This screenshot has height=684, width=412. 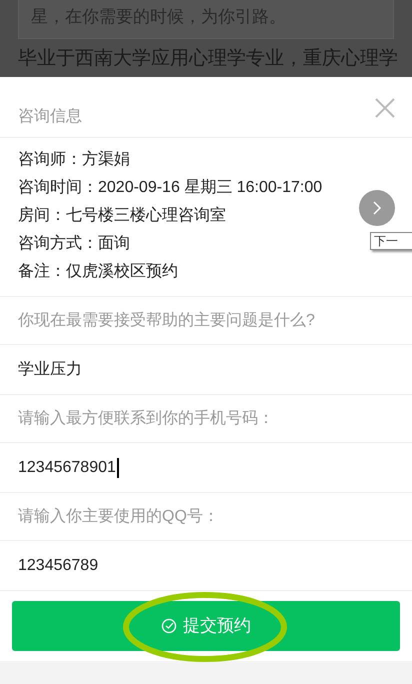 I want to click on close-icon, so click(x=385, y=108).